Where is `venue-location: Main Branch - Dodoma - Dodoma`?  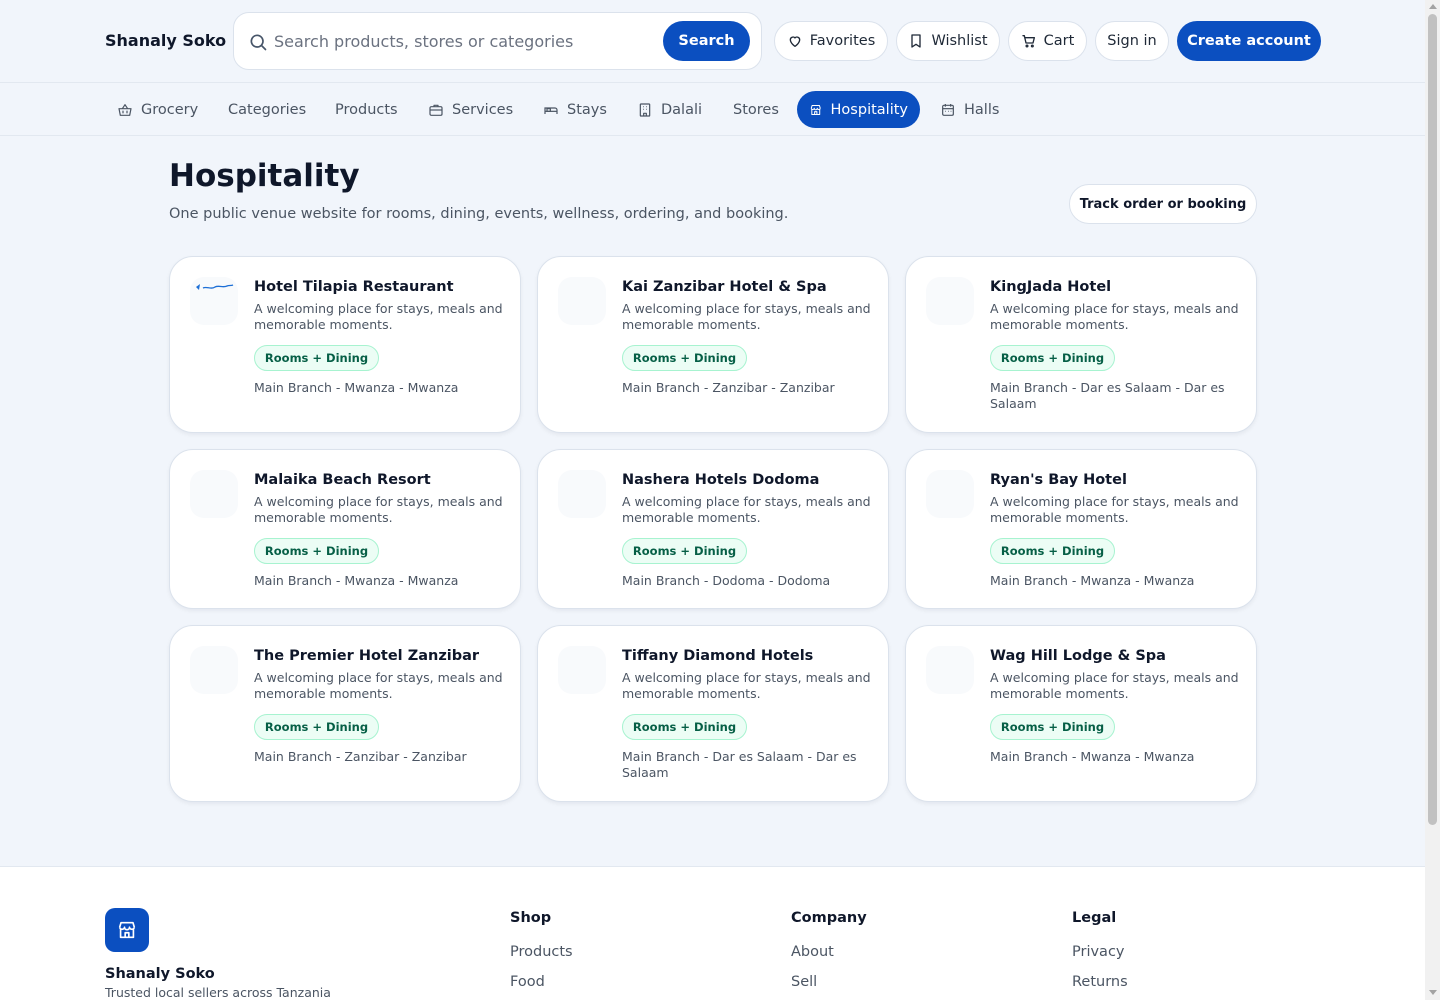
venue-location: Main Branch - Dodoma - Dodoma is located at coordinates (726, 580).